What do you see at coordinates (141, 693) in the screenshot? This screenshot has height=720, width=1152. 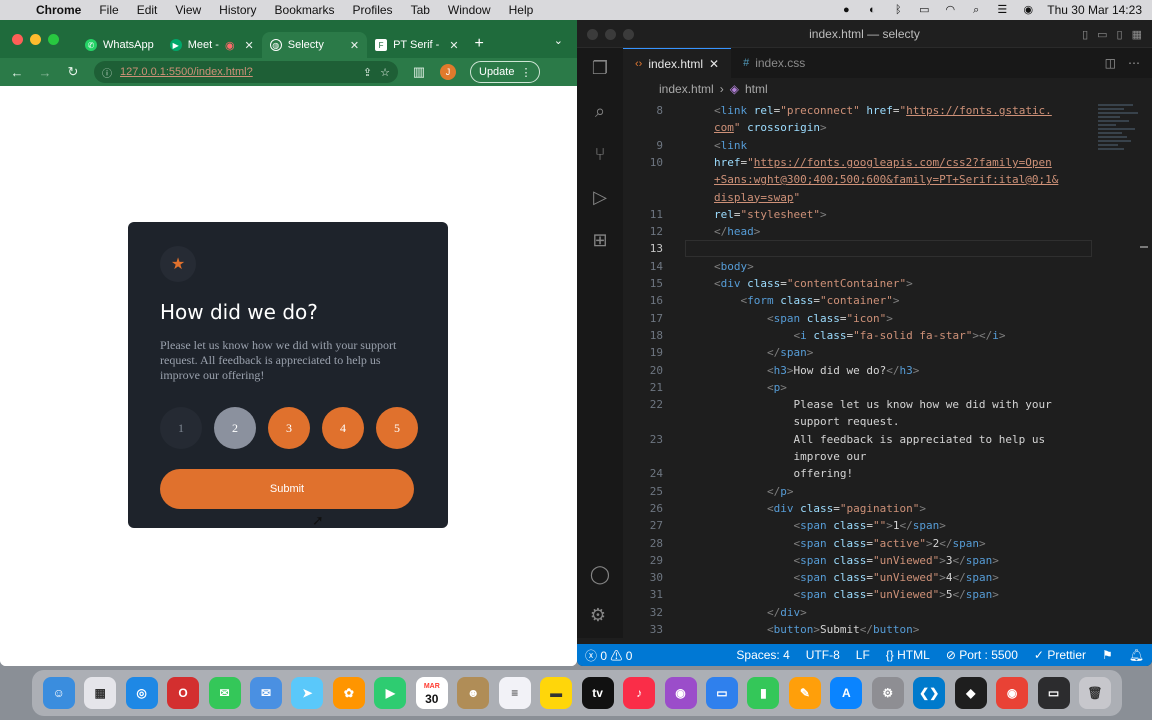 I see `safari-icon: ◎` at bounding box center [141, 693].